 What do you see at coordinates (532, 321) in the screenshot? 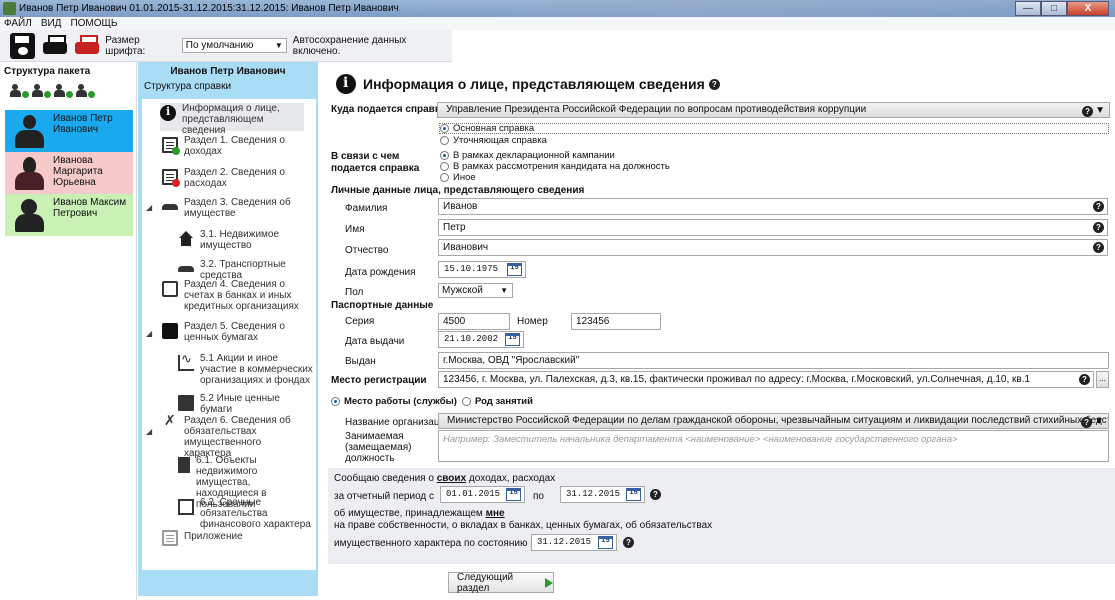
I see `number-label: Номер` at bounding box center [532, 321].